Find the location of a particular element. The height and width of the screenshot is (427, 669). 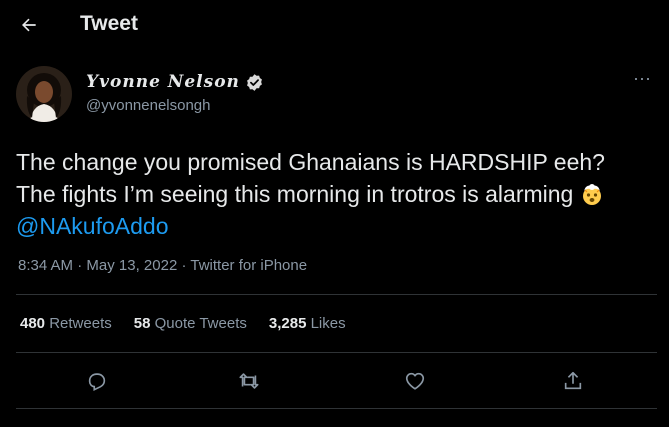

tweet-source: Twitter for iPhone is located at coordinates (248, 265).